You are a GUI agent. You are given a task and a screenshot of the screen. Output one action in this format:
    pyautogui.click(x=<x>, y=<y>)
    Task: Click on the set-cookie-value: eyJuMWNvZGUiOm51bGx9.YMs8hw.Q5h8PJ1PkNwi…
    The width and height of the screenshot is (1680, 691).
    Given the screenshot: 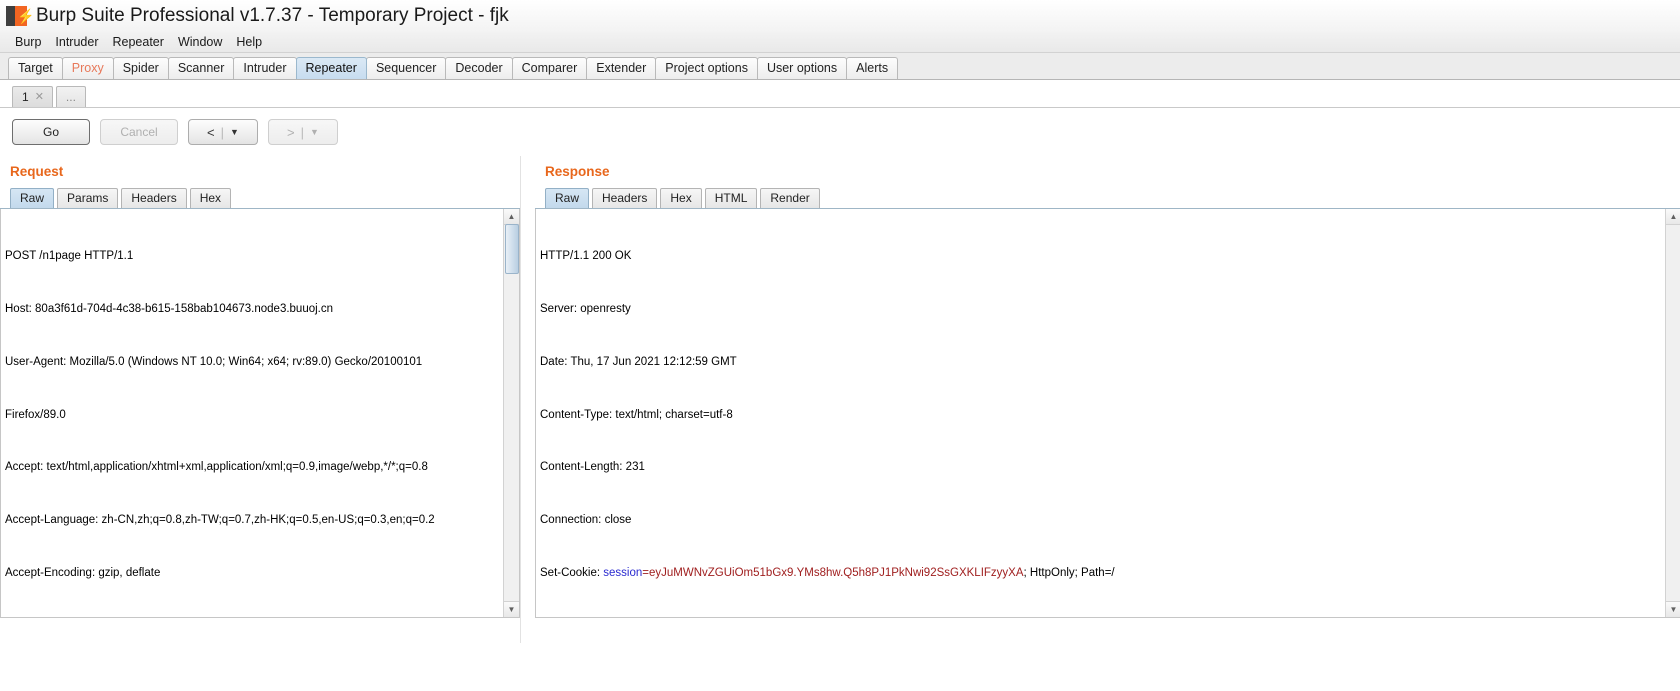 What is the action you would take?
    pyautogui.click(x=836, y=572)
    